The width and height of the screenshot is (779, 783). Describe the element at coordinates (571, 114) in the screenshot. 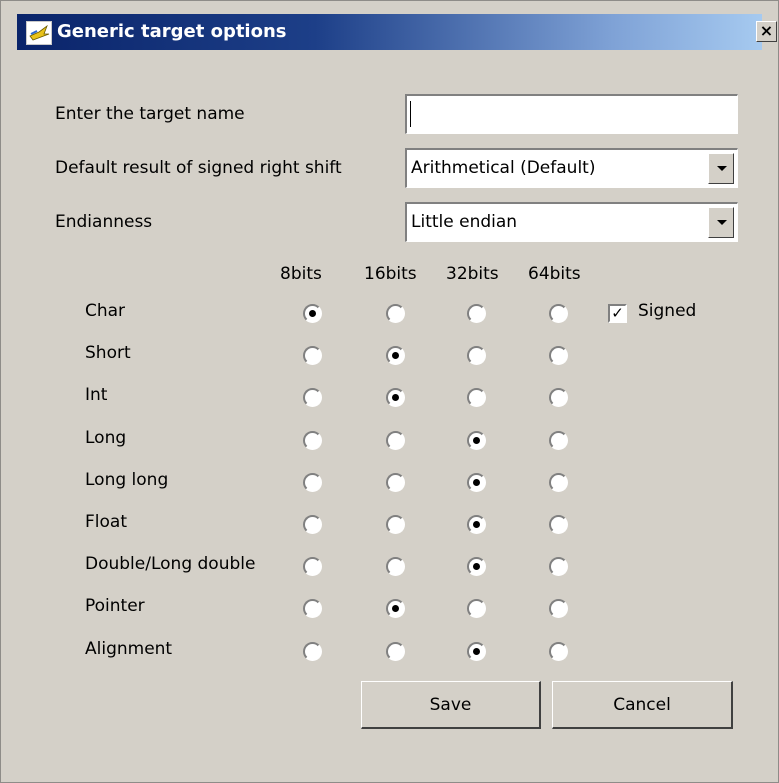

I see `target-name-input` at that location.